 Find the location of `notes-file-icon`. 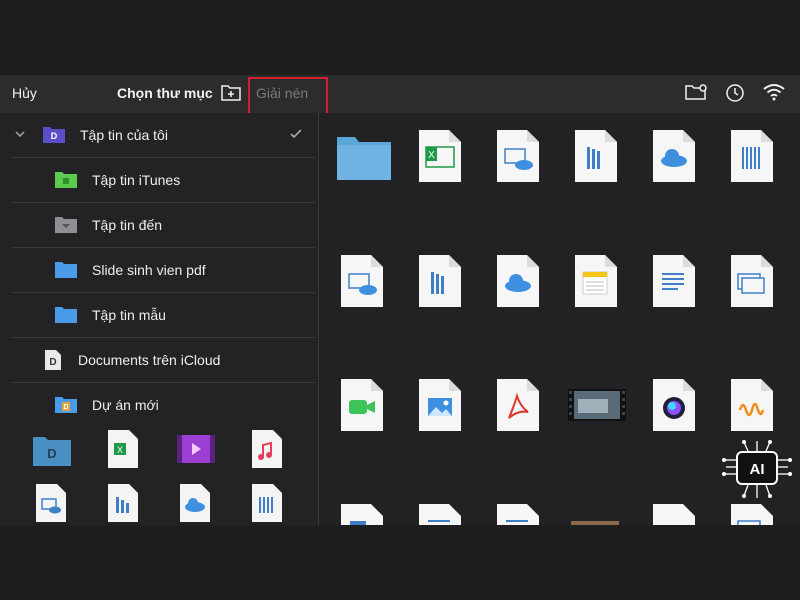

notes-file-icon is located at coordinates (596, 281).